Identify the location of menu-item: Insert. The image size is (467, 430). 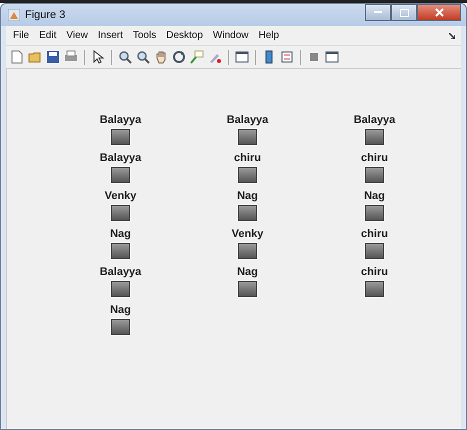
(112, 35).